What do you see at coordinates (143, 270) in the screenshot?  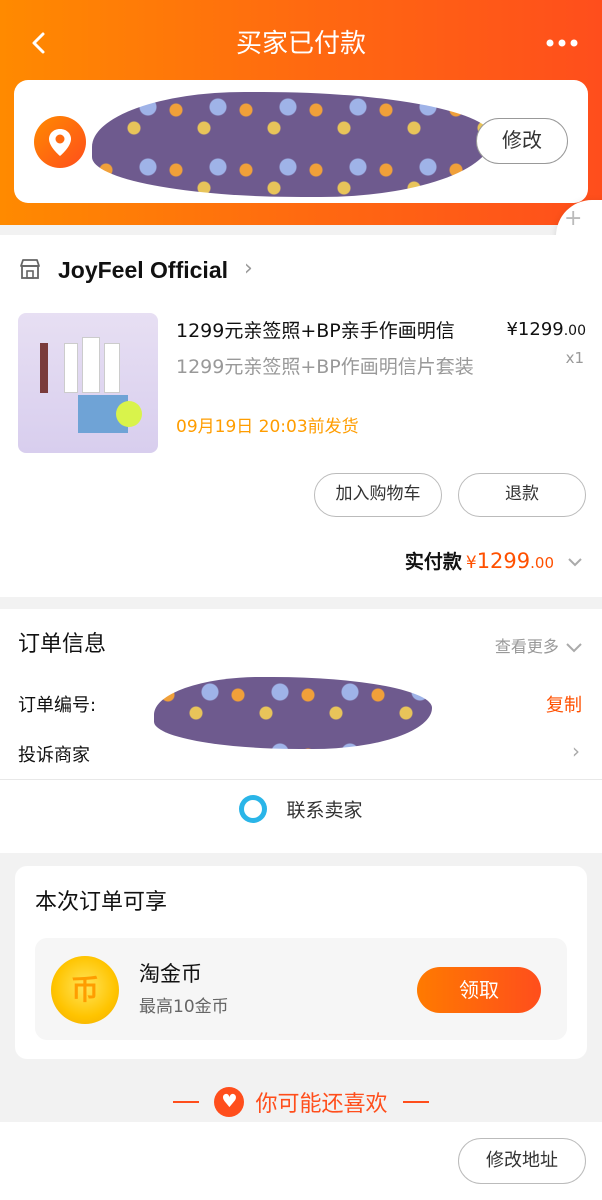 I see `shop-name: JoyFeel Official` at bounding box center [143, 270].